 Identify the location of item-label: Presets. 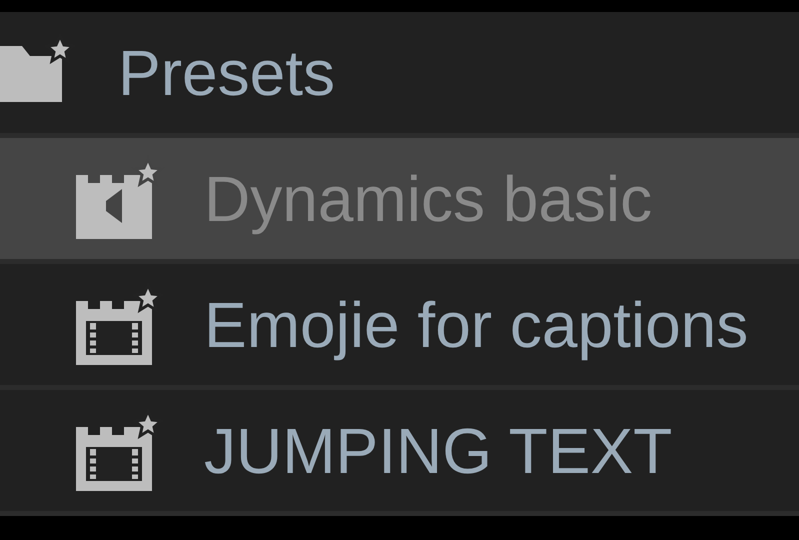
(226, 73).